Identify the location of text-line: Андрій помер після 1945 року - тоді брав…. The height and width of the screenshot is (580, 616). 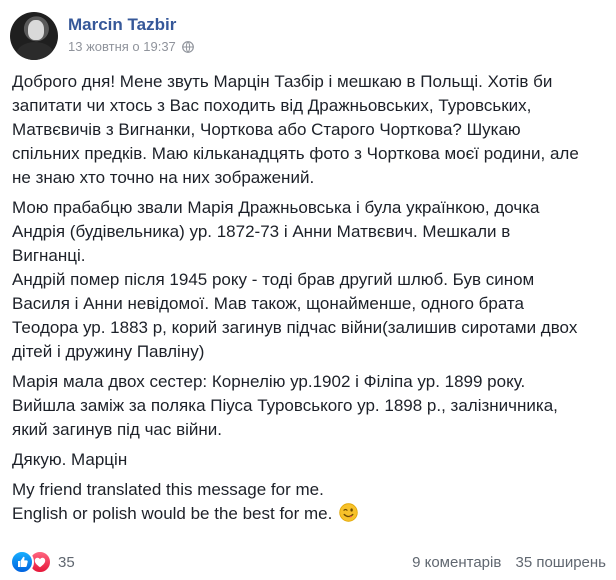
(273, 279).